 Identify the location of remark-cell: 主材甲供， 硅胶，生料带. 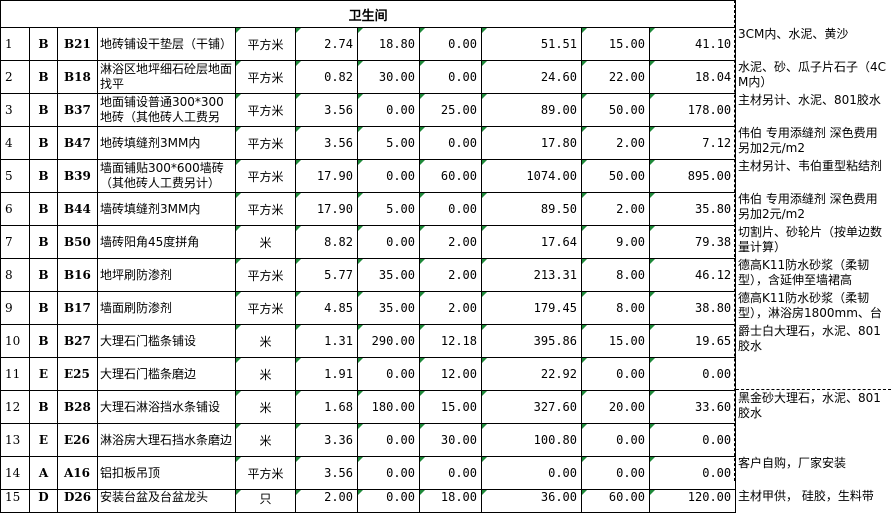
(813, 504).